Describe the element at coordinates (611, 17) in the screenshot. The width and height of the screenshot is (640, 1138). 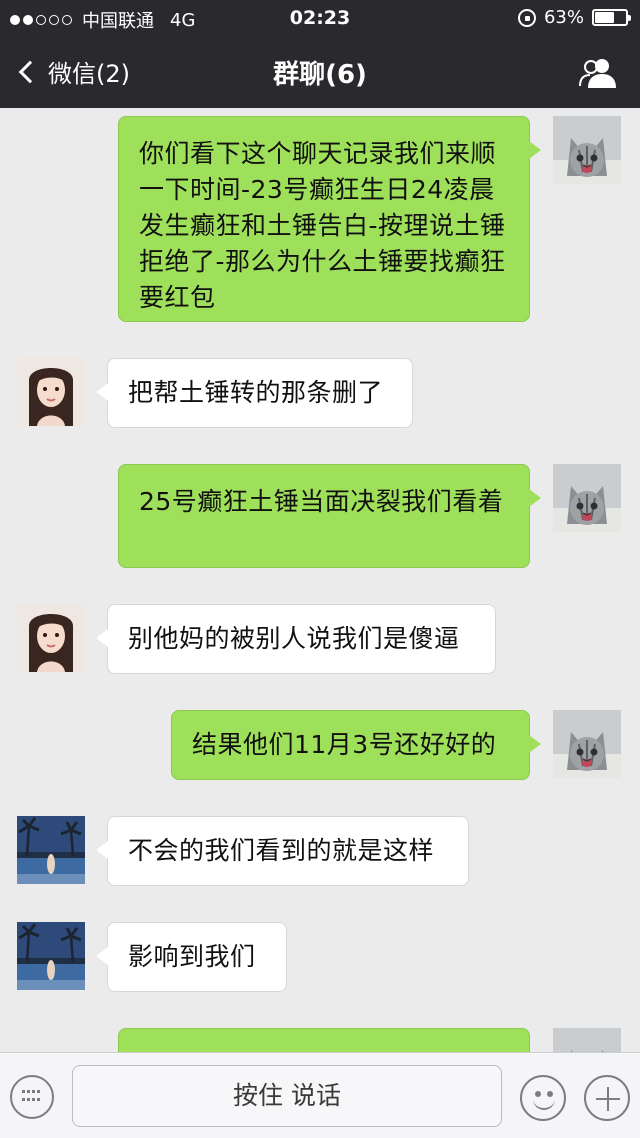
I see `battery-icon` at that location.